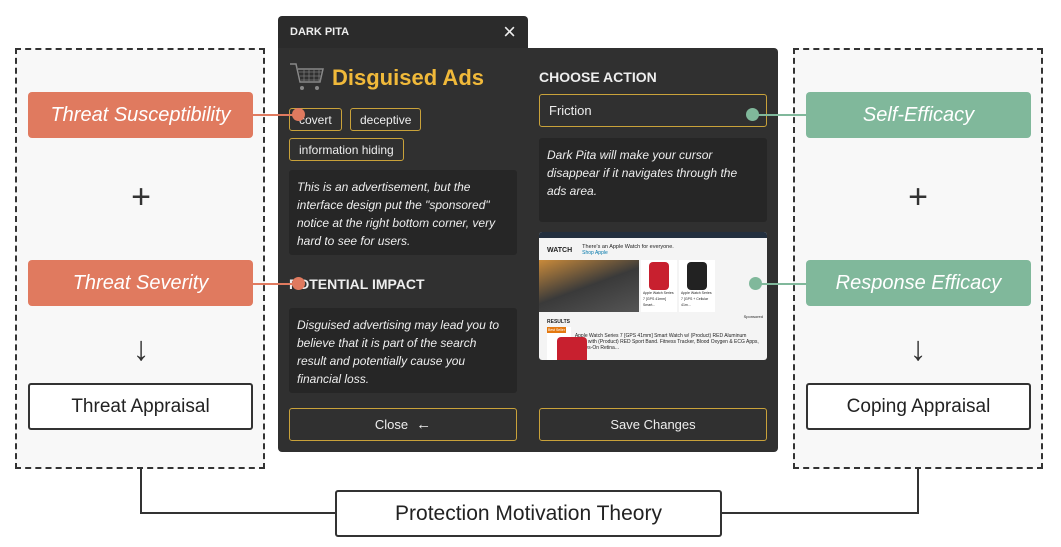 This screenshot has width=1061, height=547. What do you see at coordinates (391, 424) in the screenshot?
I see `close-label: Close` at bounding box center [391, 424].